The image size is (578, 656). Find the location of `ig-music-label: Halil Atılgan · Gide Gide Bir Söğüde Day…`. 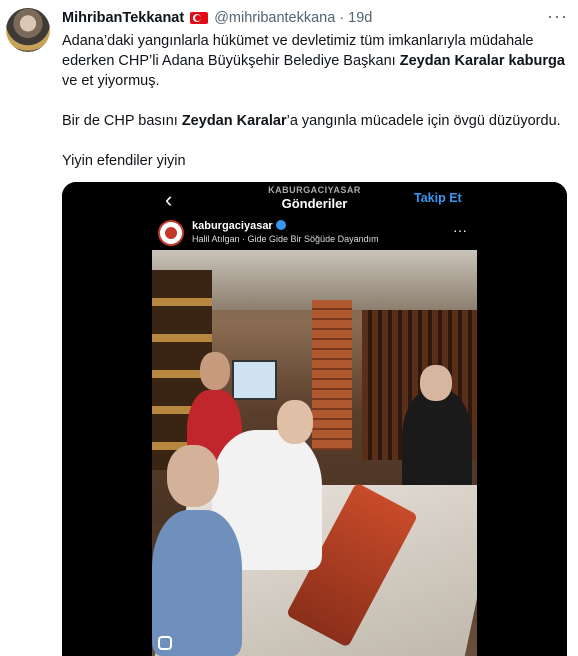

ig-music-label: Halil Atılgan · Gide Gide Bir Söğüde Day… is located at coordinates (285, 239).